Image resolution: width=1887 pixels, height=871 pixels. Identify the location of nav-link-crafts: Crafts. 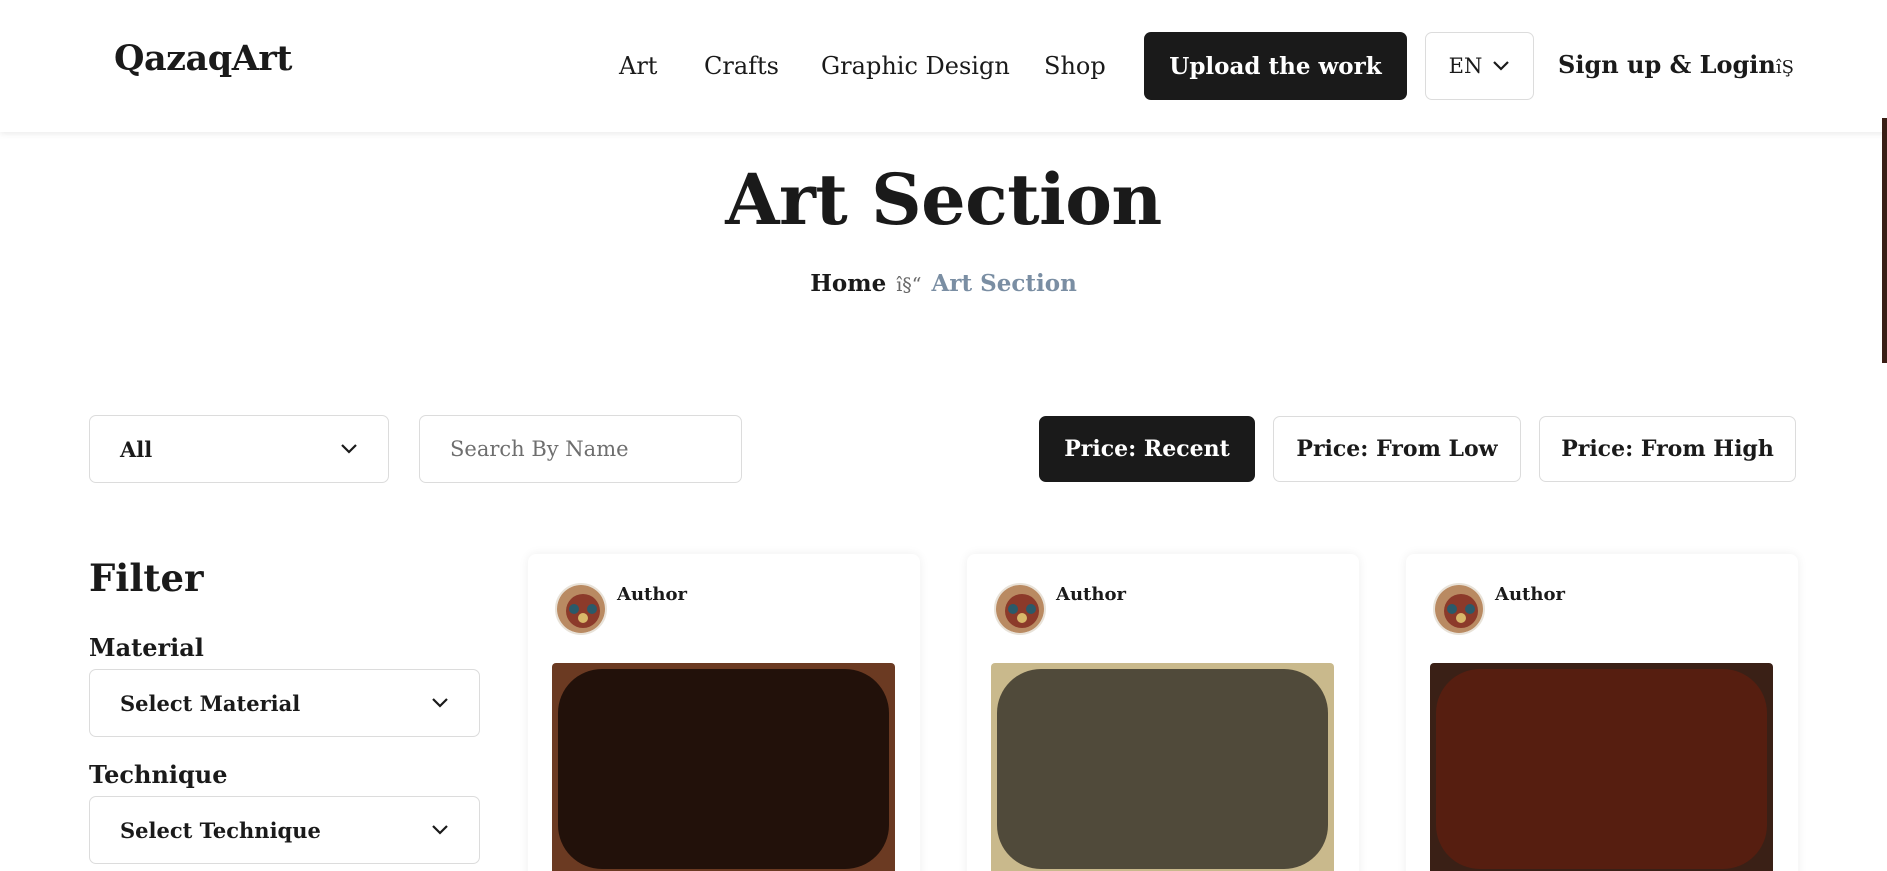
(741, 66).